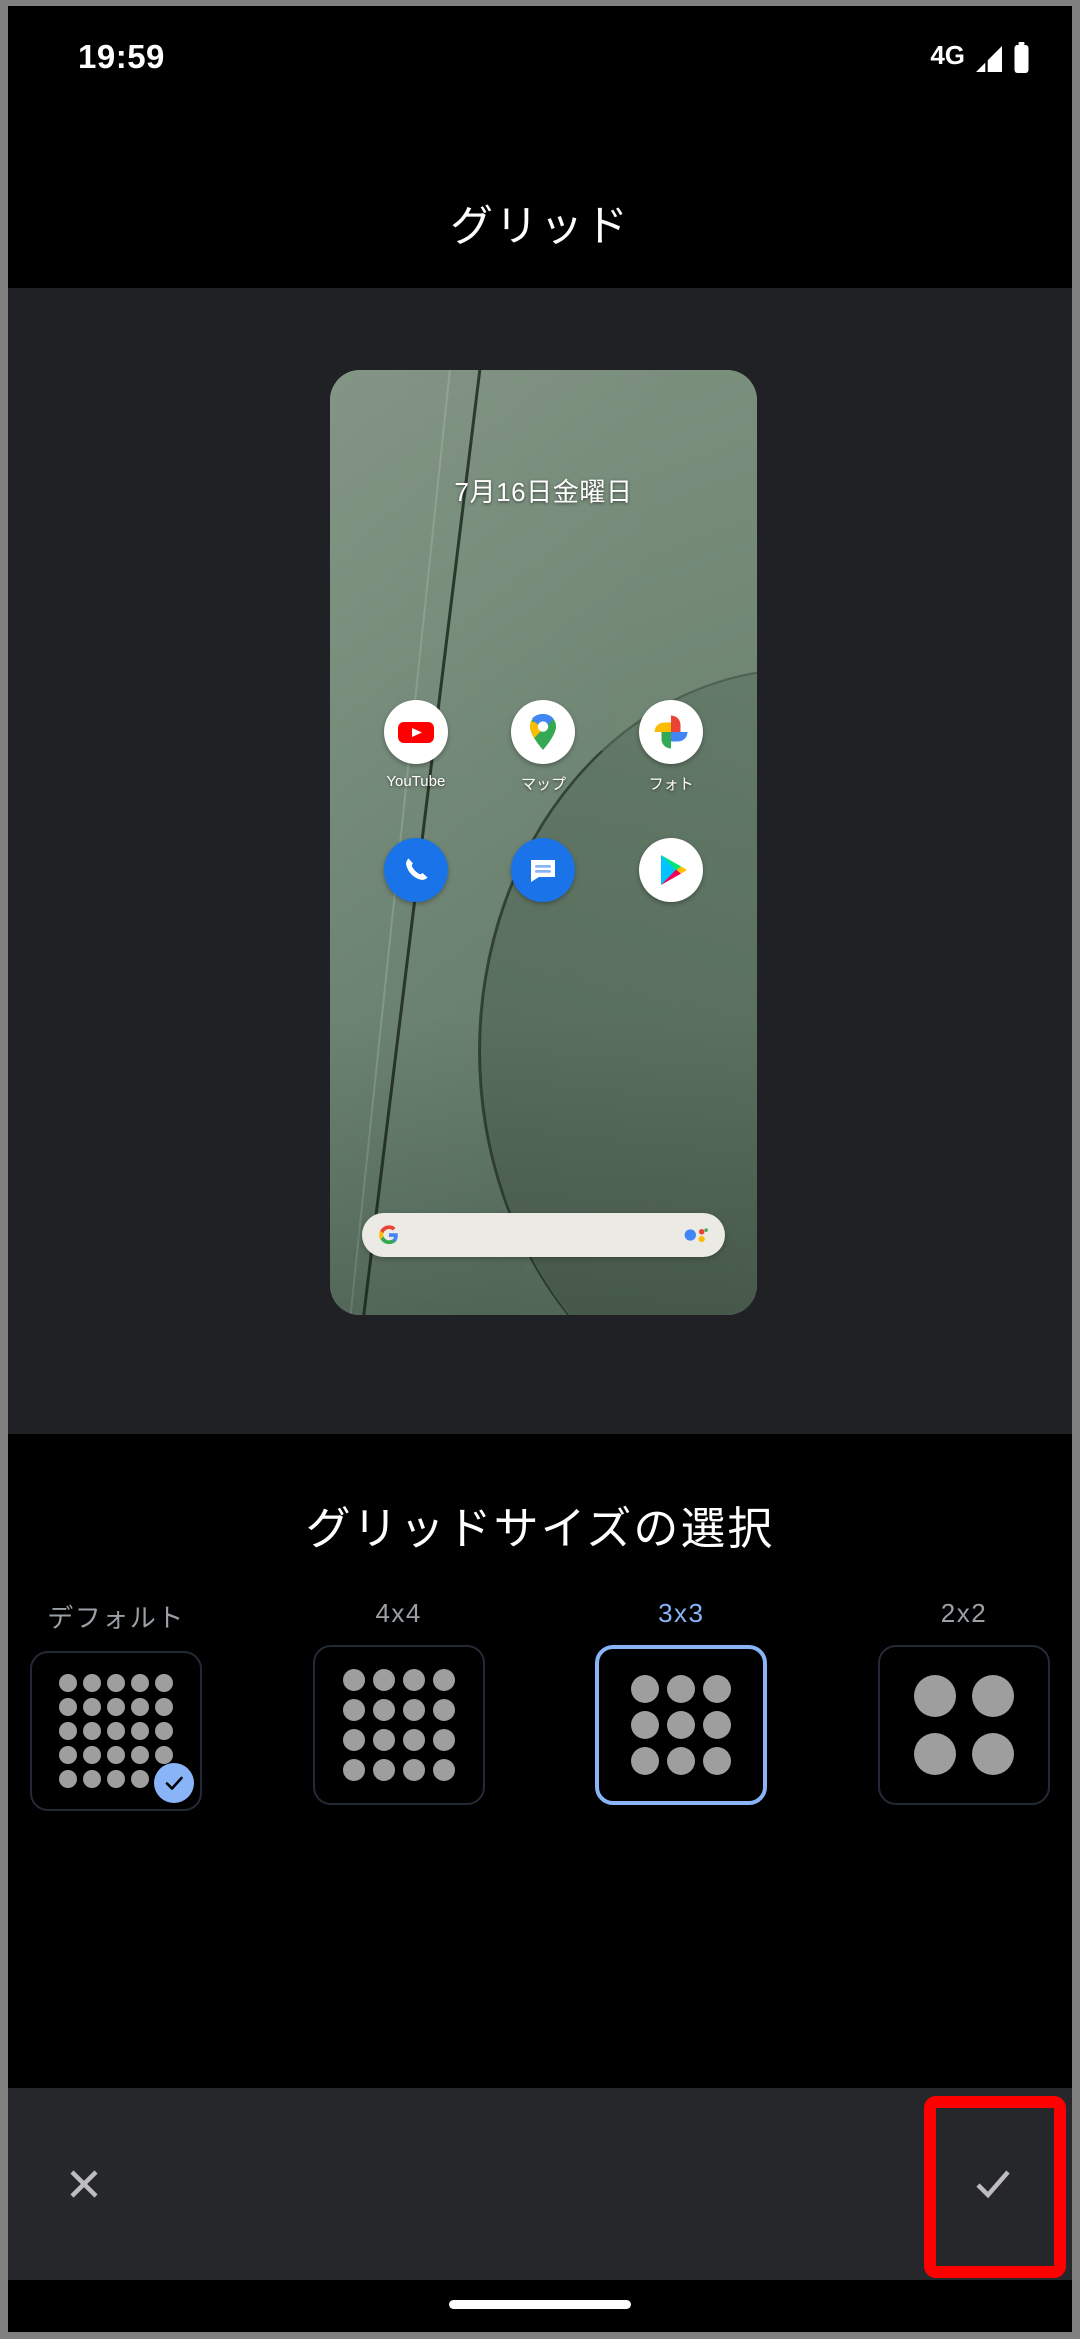 The width and height of the screenshot is (1080, 2339). I want to click on app-phone, so click(416, 874).